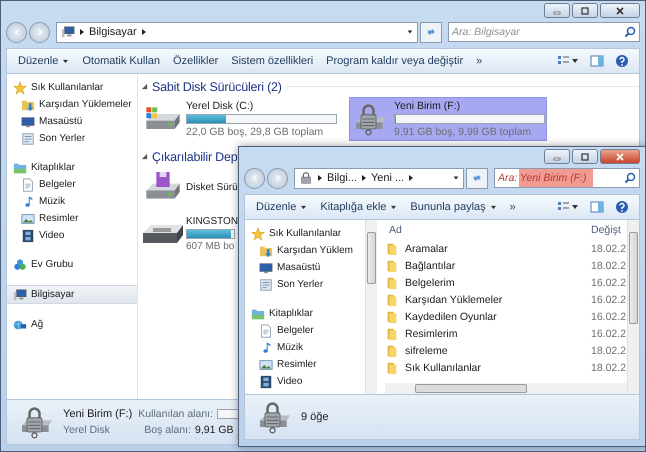  I want to click on drive-tile: Yerel Disk (C:) 22,0 GB boş, 29,8 GB toplam, so click(240, 119).